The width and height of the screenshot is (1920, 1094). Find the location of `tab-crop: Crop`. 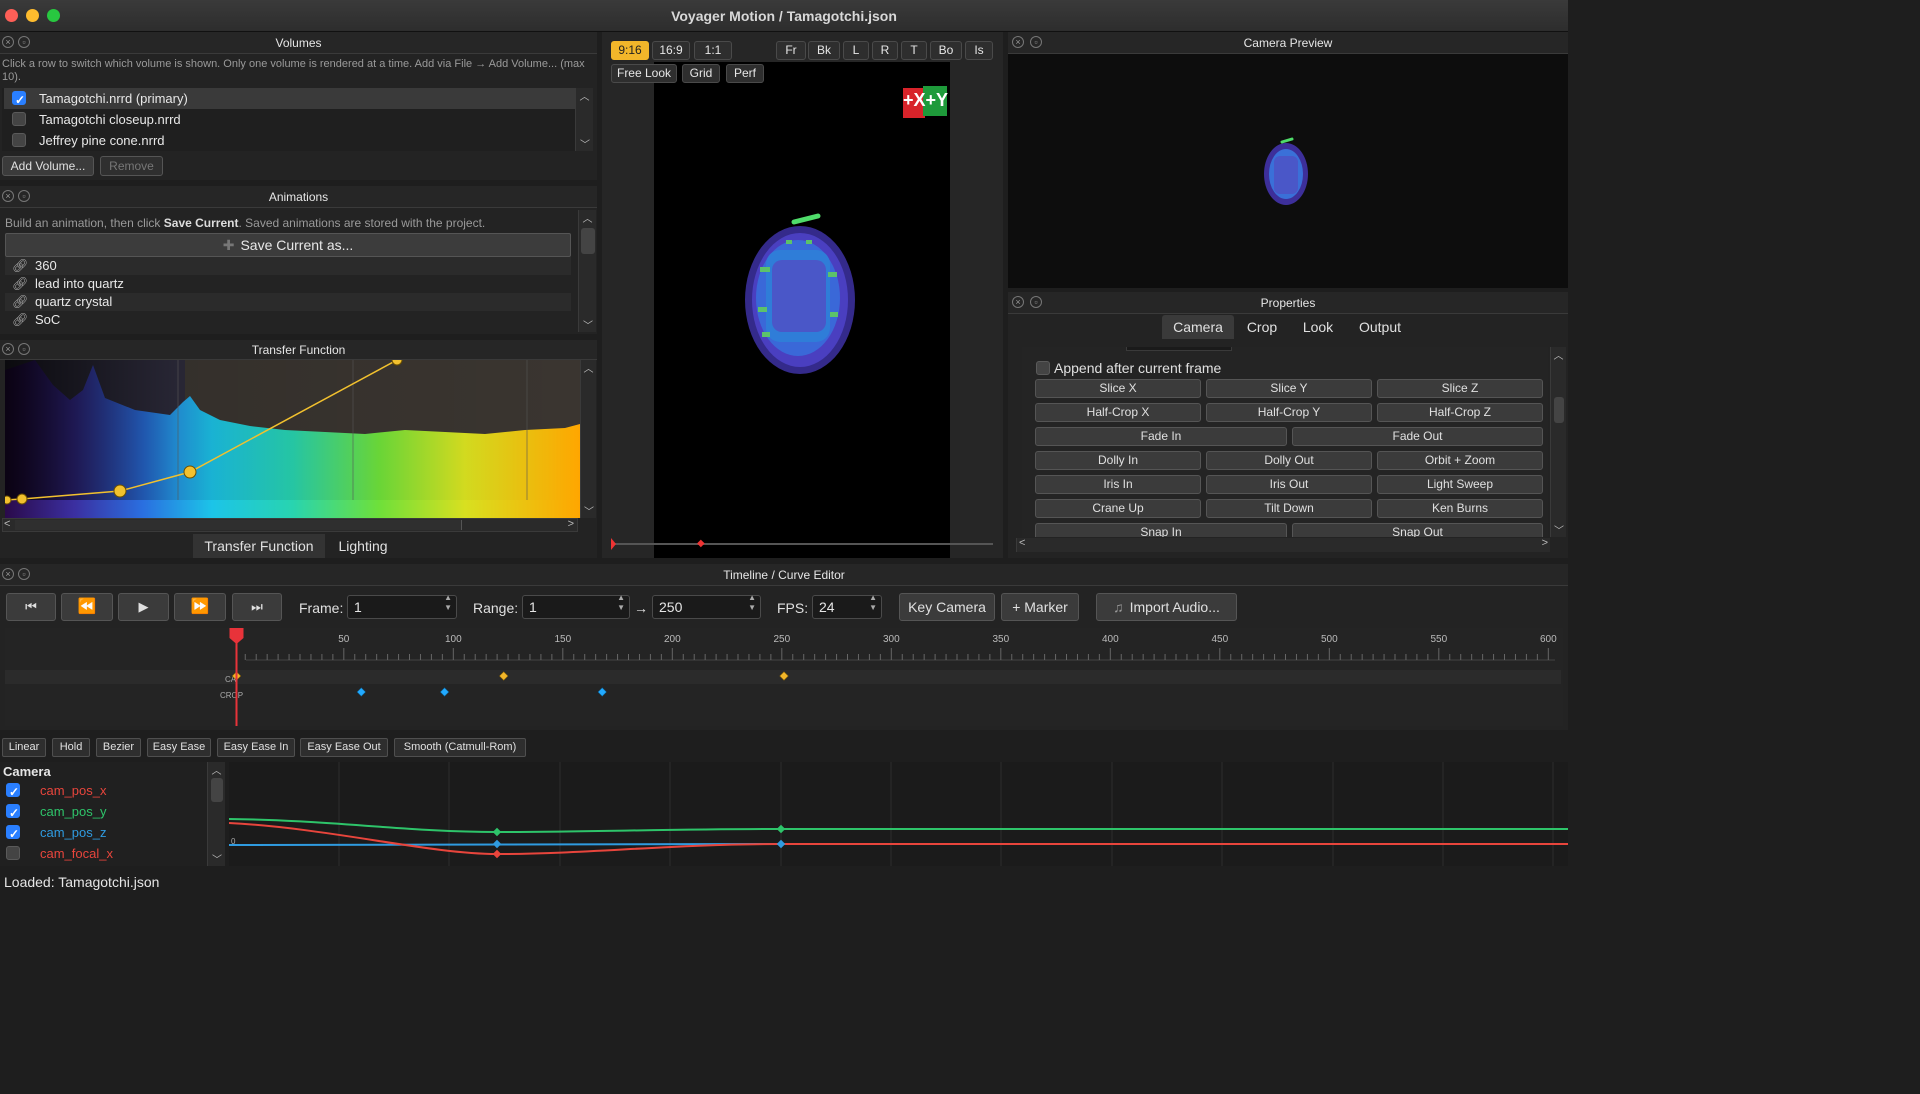

tab-crop: Crop is located at coordinates (1262, 327).